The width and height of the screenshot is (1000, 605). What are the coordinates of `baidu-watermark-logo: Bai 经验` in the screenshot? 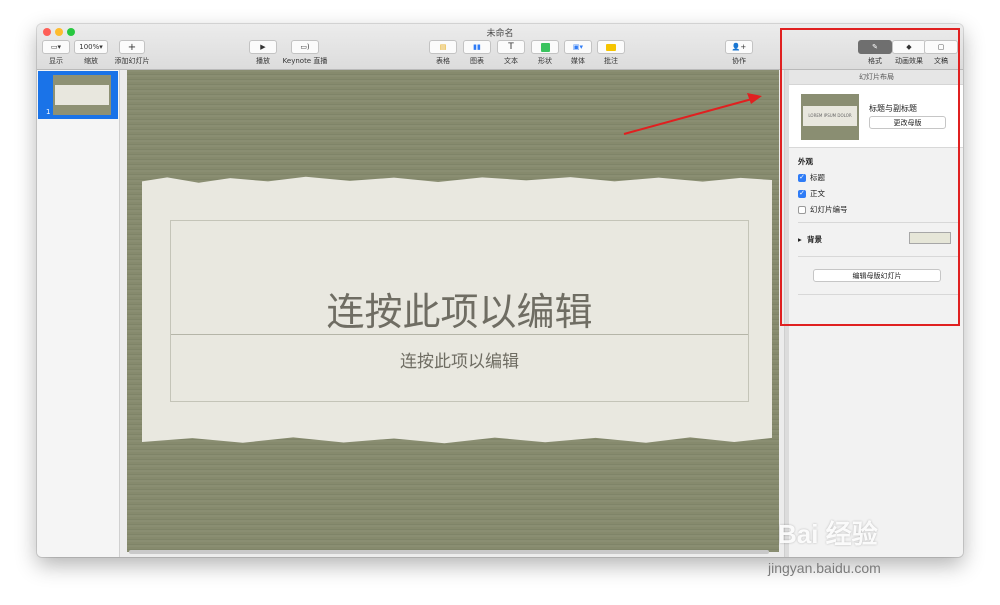 It's located at (828, 534).